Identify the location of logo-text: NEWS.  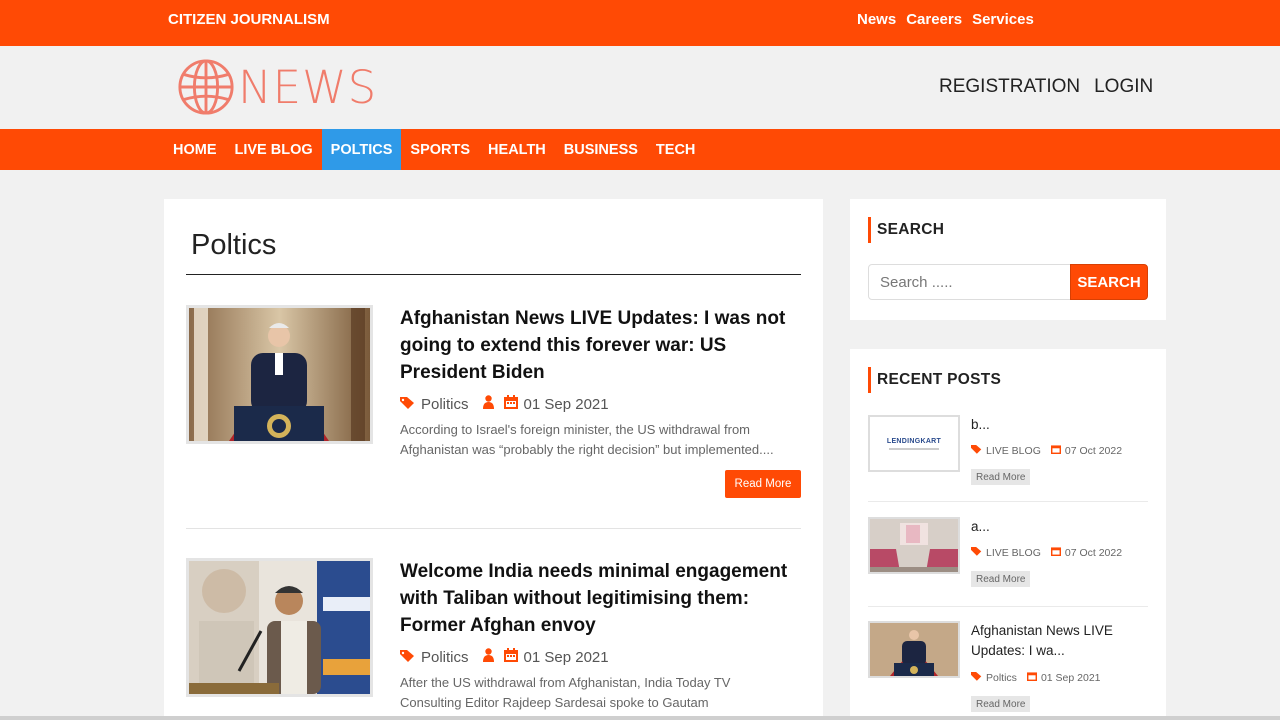
(308, 87).